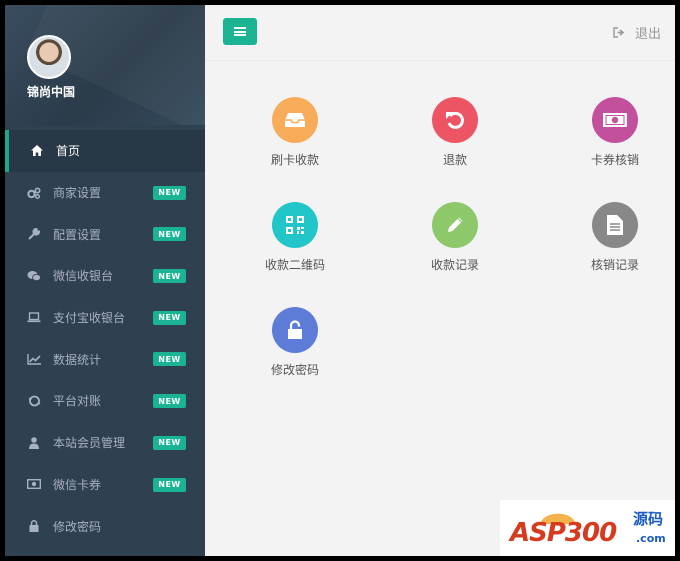  I want to click on sidebar-item-home: 首页, so click(105, 151).